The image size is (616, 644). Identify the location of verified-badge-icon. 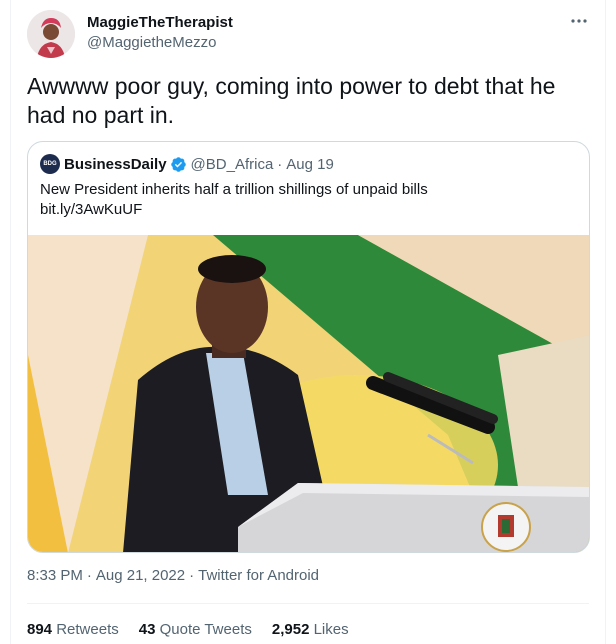
(178, 164).